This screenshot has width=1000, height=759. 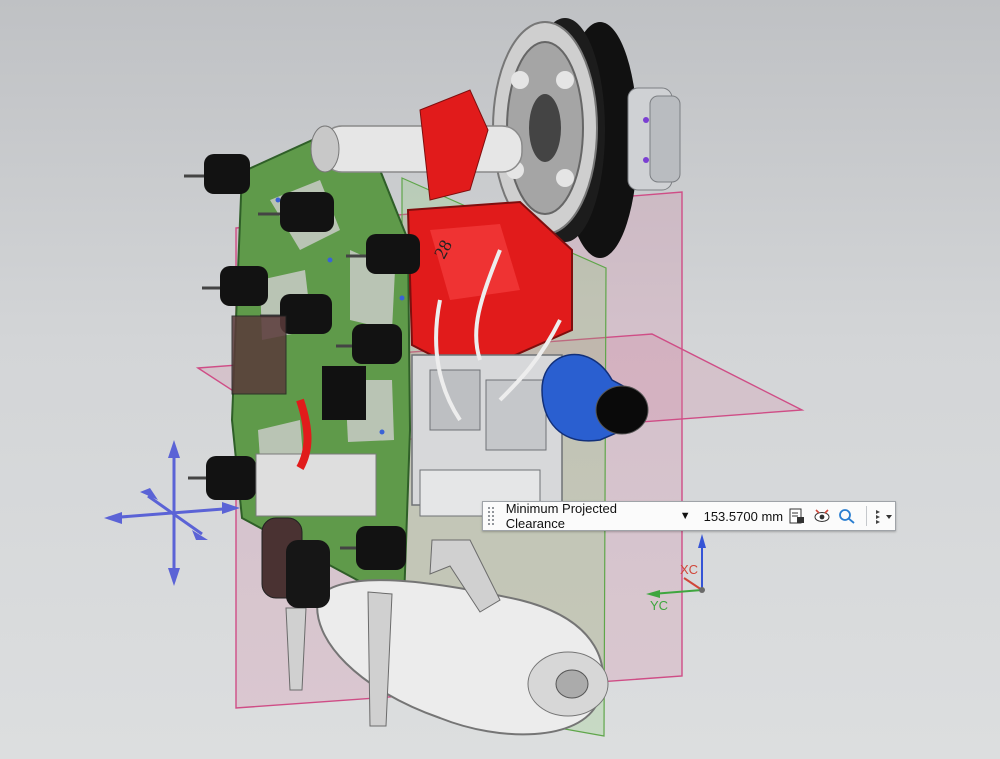 What do you see at coordinates (491, 516) in the screenshot?
I see `drag-handle` at bounding box center [491, 516].